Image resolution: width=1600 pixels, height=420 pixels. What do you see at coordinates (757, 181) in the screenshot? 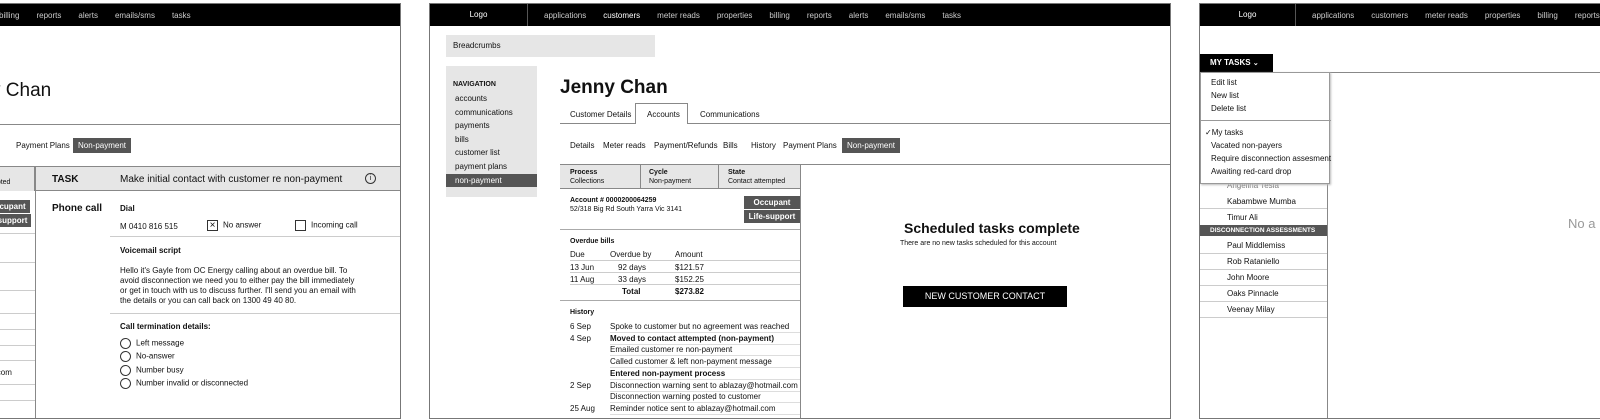
I see `state-value: Contact attempted` at bounding box center [757, 181].